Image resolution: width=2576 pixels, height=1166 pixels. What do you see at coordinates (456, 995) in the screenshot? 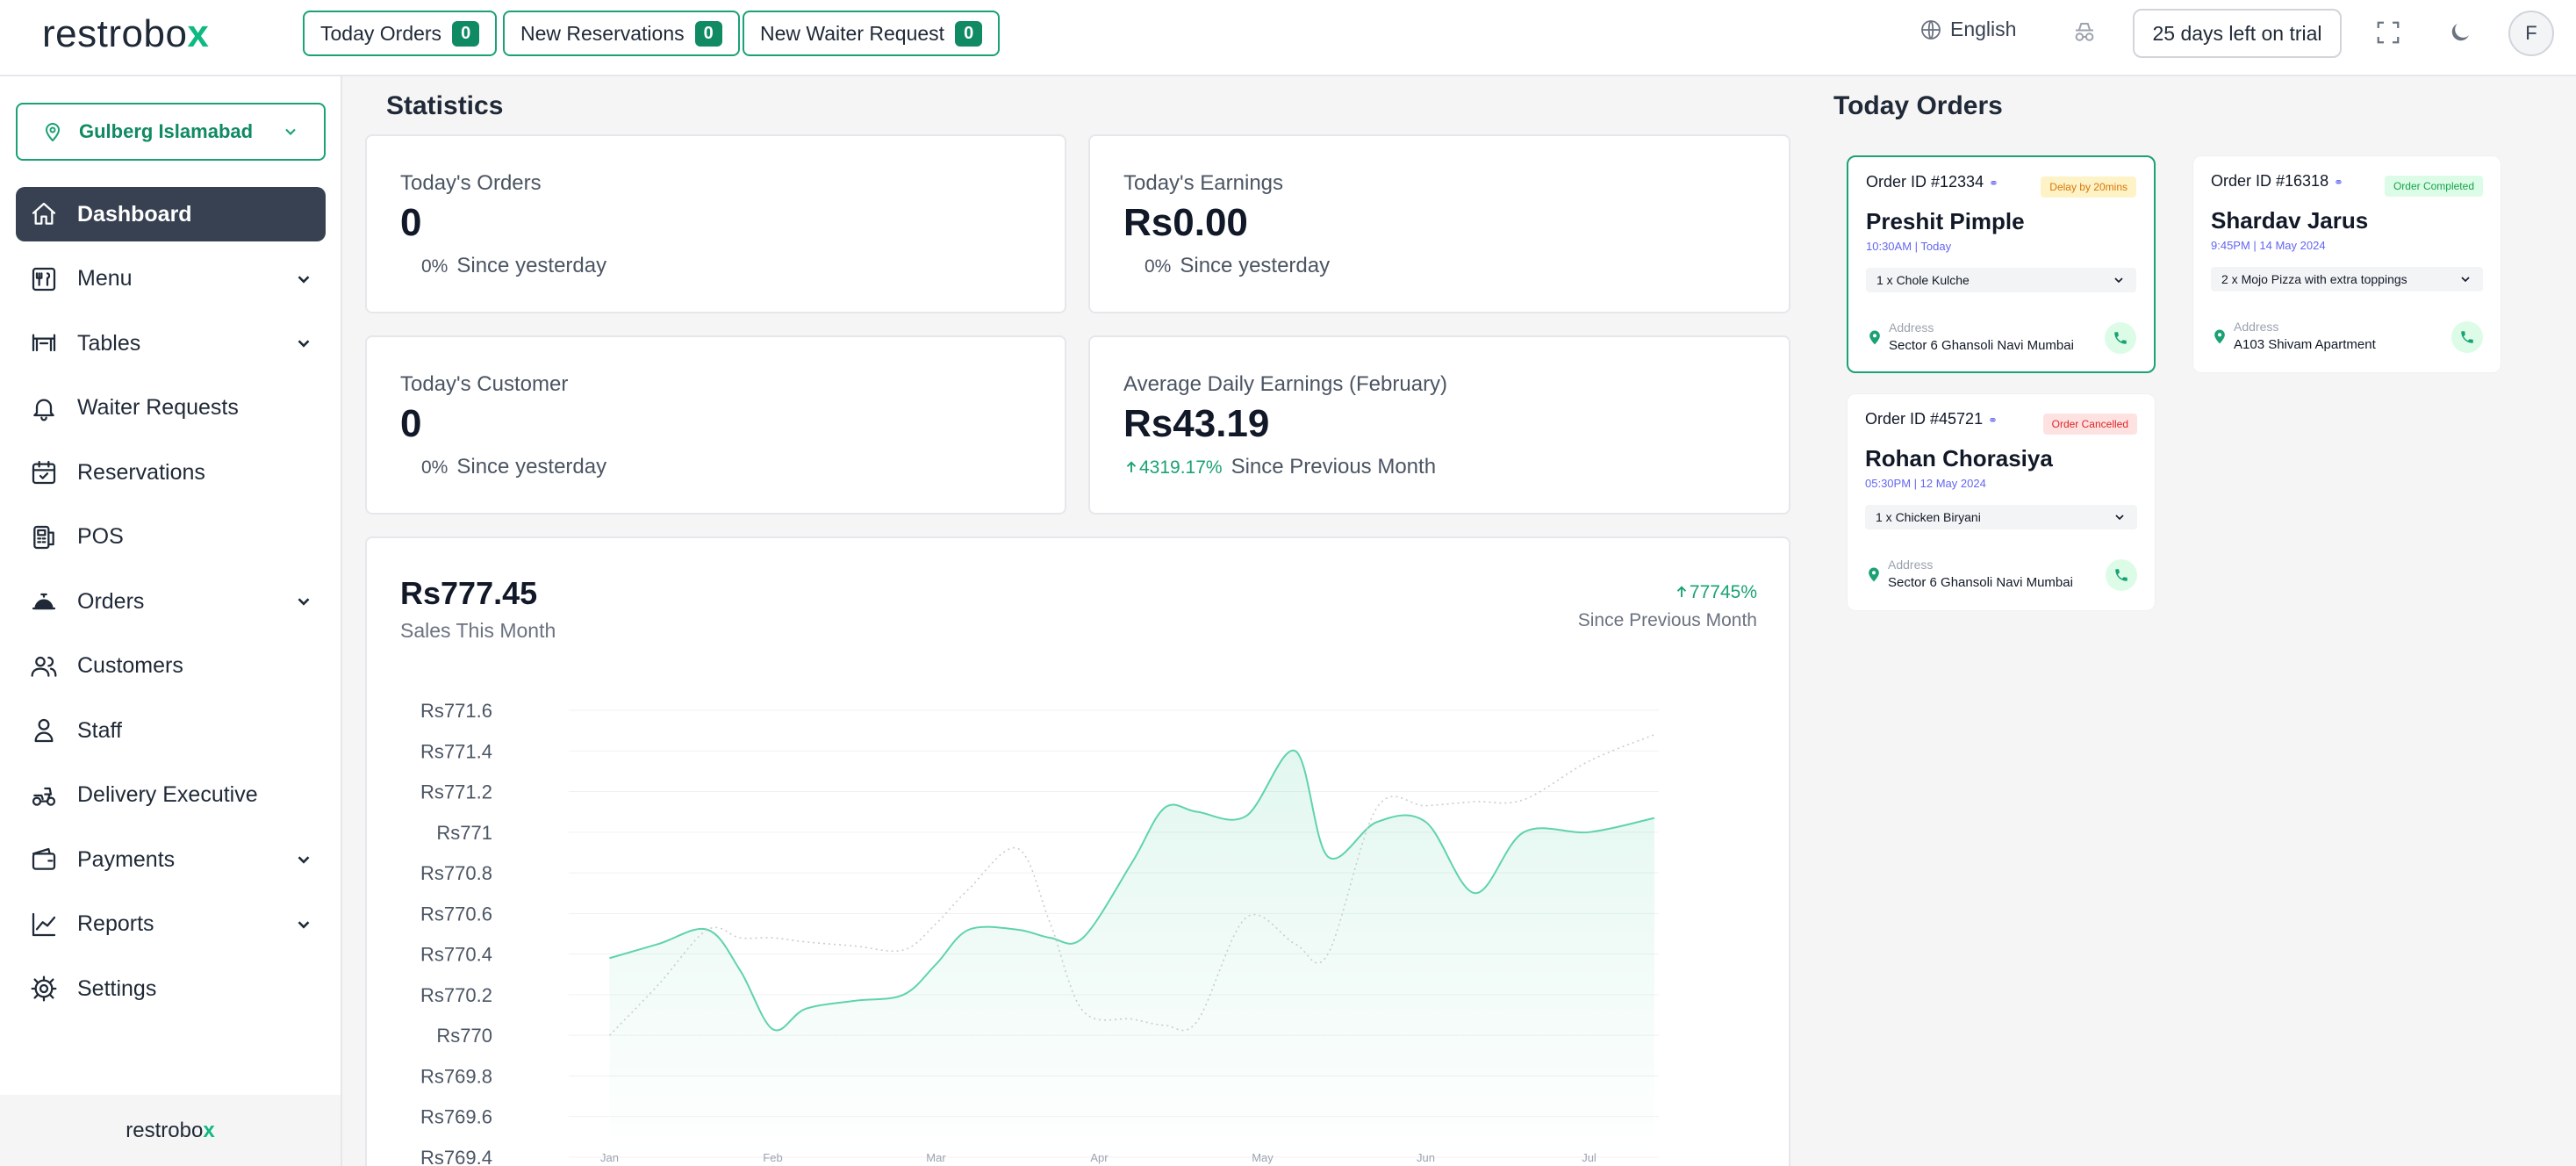
I see `y-tick-label: Rs770.2` at bounding box center [456, 995].